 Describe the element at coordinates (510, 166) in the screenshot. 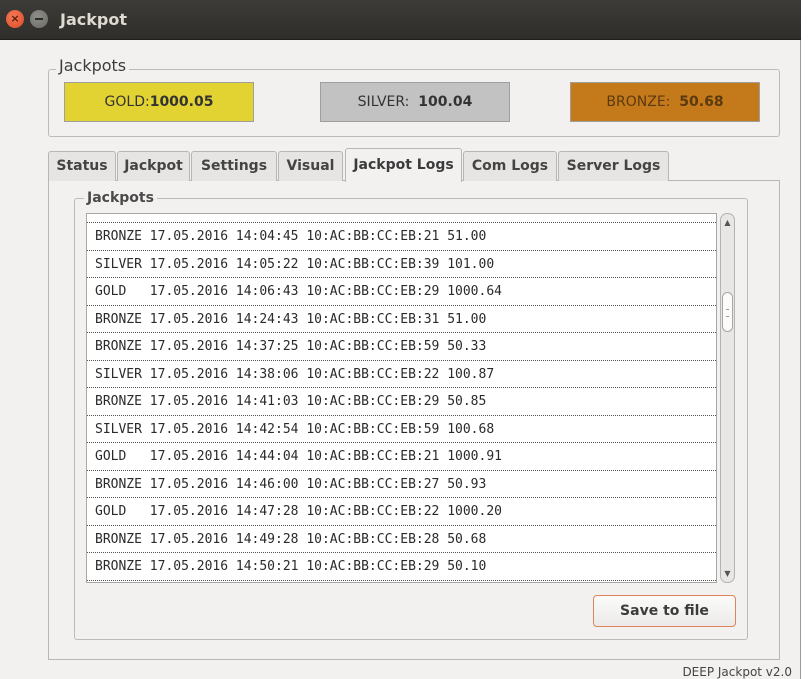

I see `tab-com-logs: Com Logs` at that location.